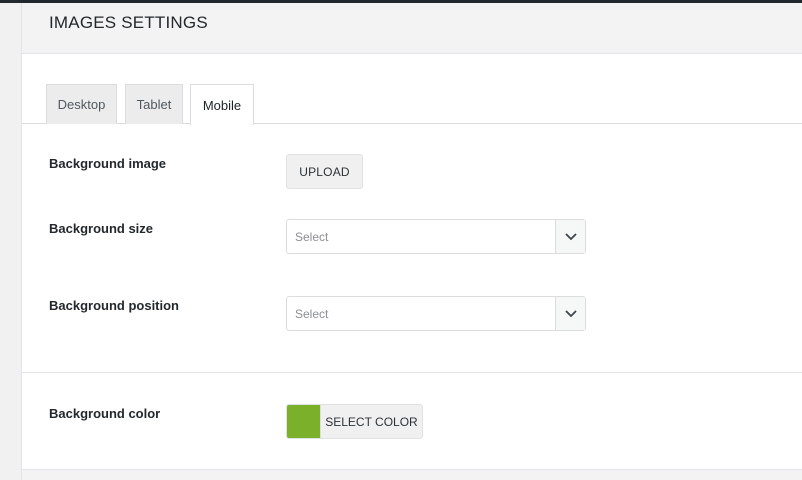 The height and width of the screenshot is (480, 802). Describe the element at coordinates (108, 163) in the screenshot. I see `background-image-label: Background image` at that location.